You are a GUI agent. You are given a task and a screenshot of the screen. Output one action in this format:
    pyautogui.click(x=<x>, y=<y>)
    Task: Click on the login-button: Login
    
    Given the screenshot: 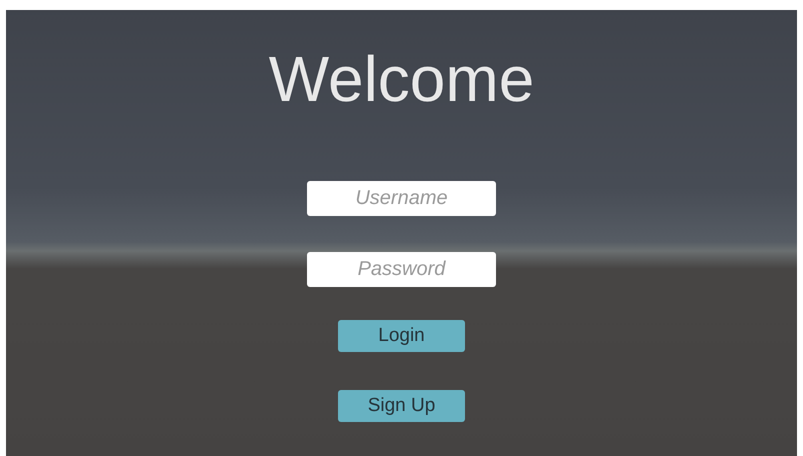 What is the action you would take?
    pyautogui.click(x=401, y=336)
    